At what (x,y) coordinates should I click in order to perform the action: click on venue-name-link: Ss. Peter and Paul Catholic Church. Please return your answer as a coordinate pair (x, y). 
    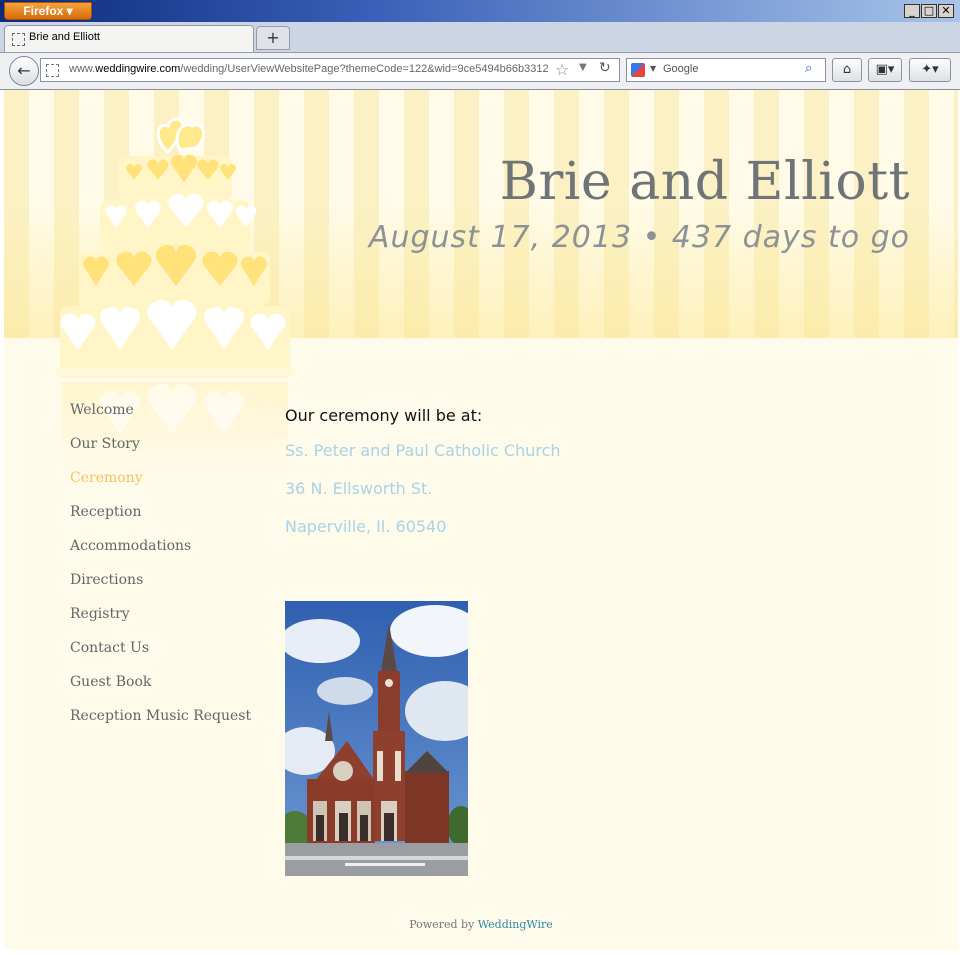
    Looking at the image, I should click on (423, 452).